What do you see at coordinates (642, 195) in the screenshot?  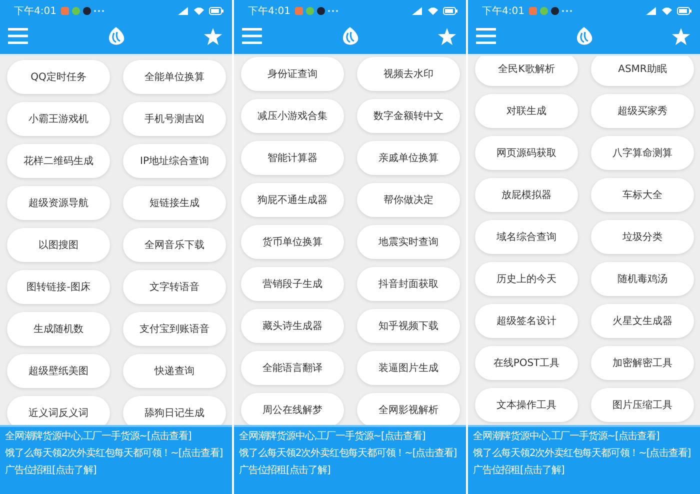 I see `tool-button: 车标大全` at bounding box center [642, 195].